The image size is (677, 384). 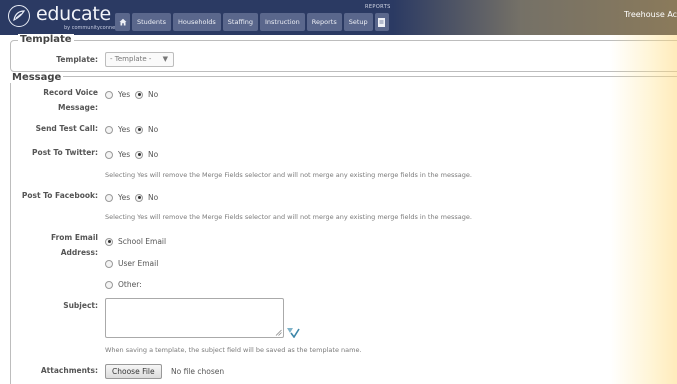 I want to click on send-test-call-yes-label: Yes, so click(x=124, y=129).